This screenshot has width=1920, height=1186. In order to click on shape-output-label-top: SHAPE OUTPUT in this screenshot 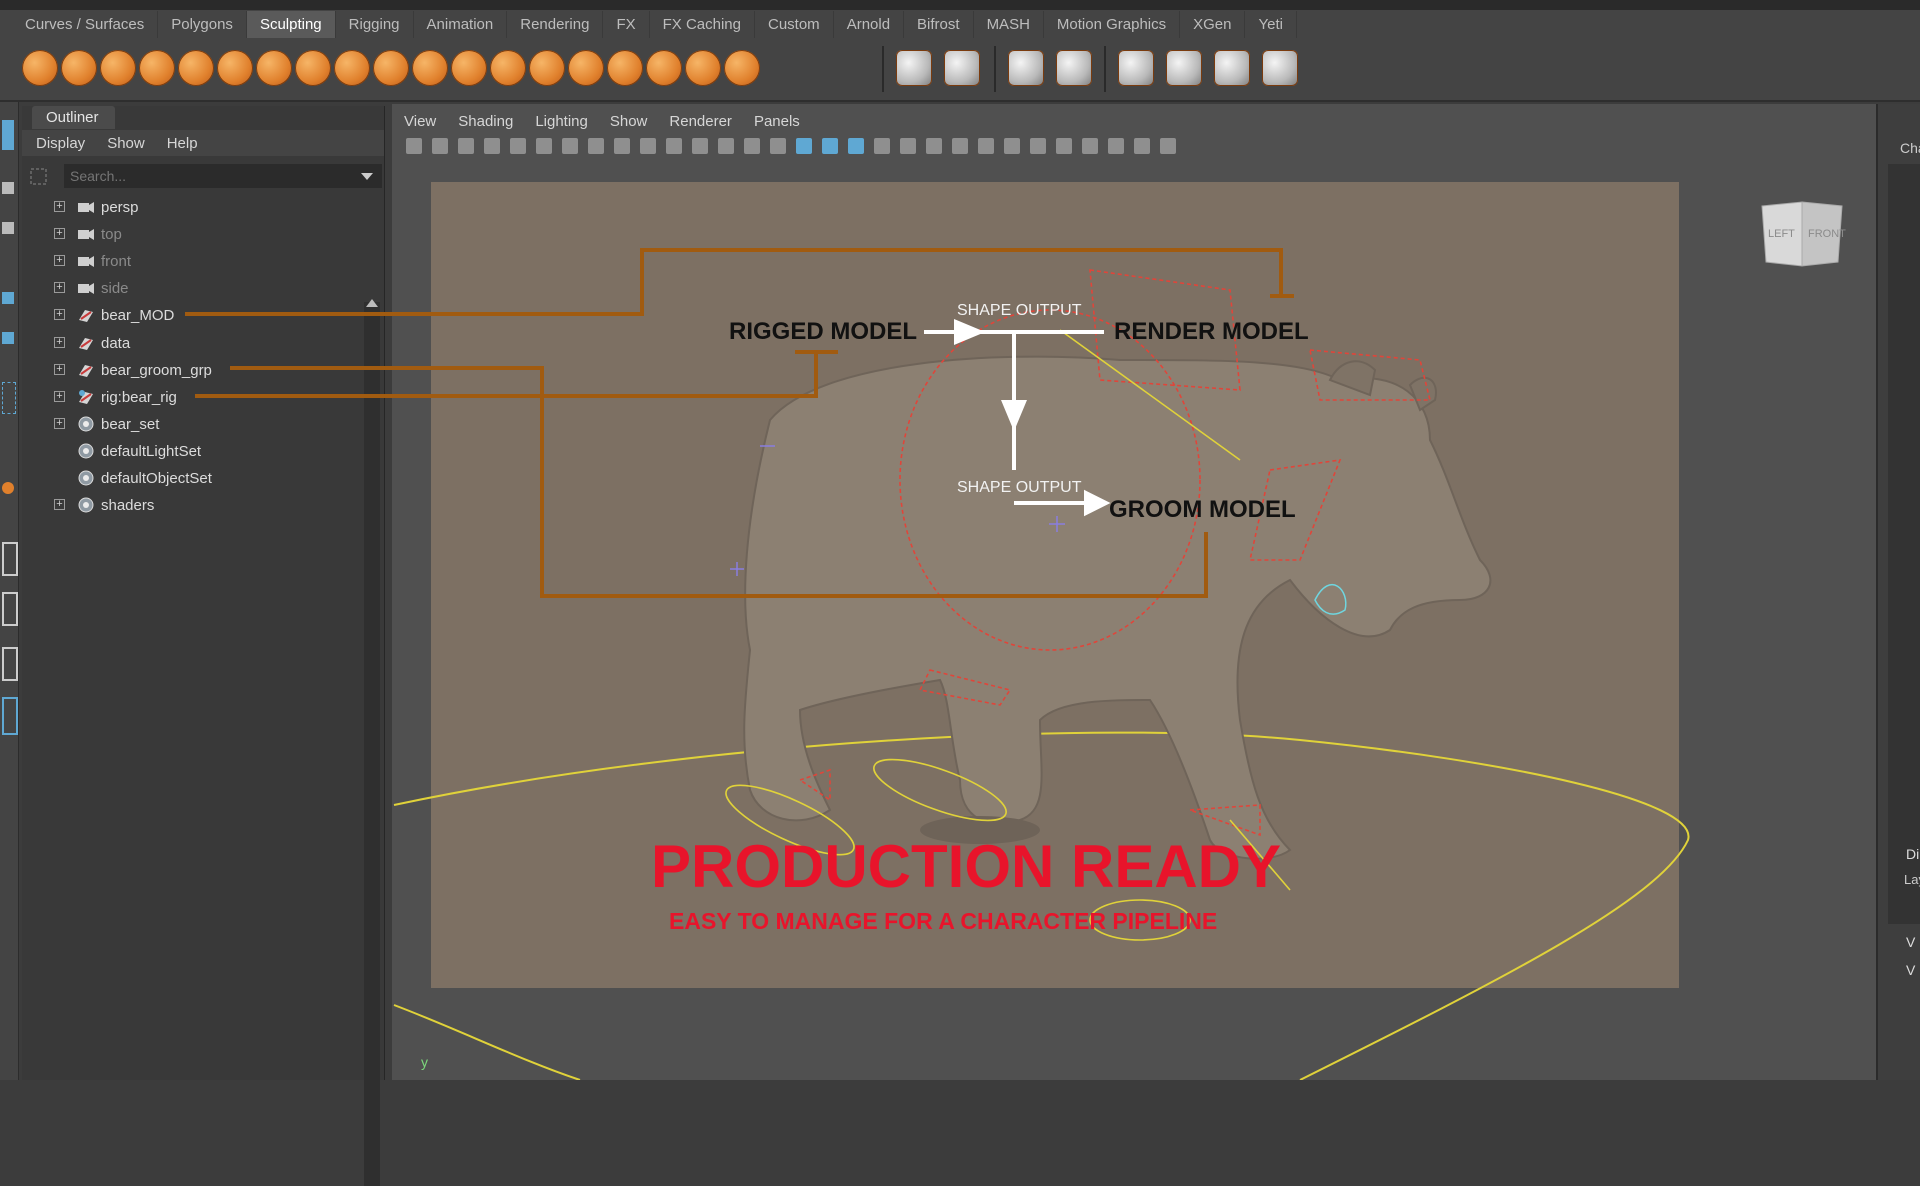, I will do `click(1019, 310)`.